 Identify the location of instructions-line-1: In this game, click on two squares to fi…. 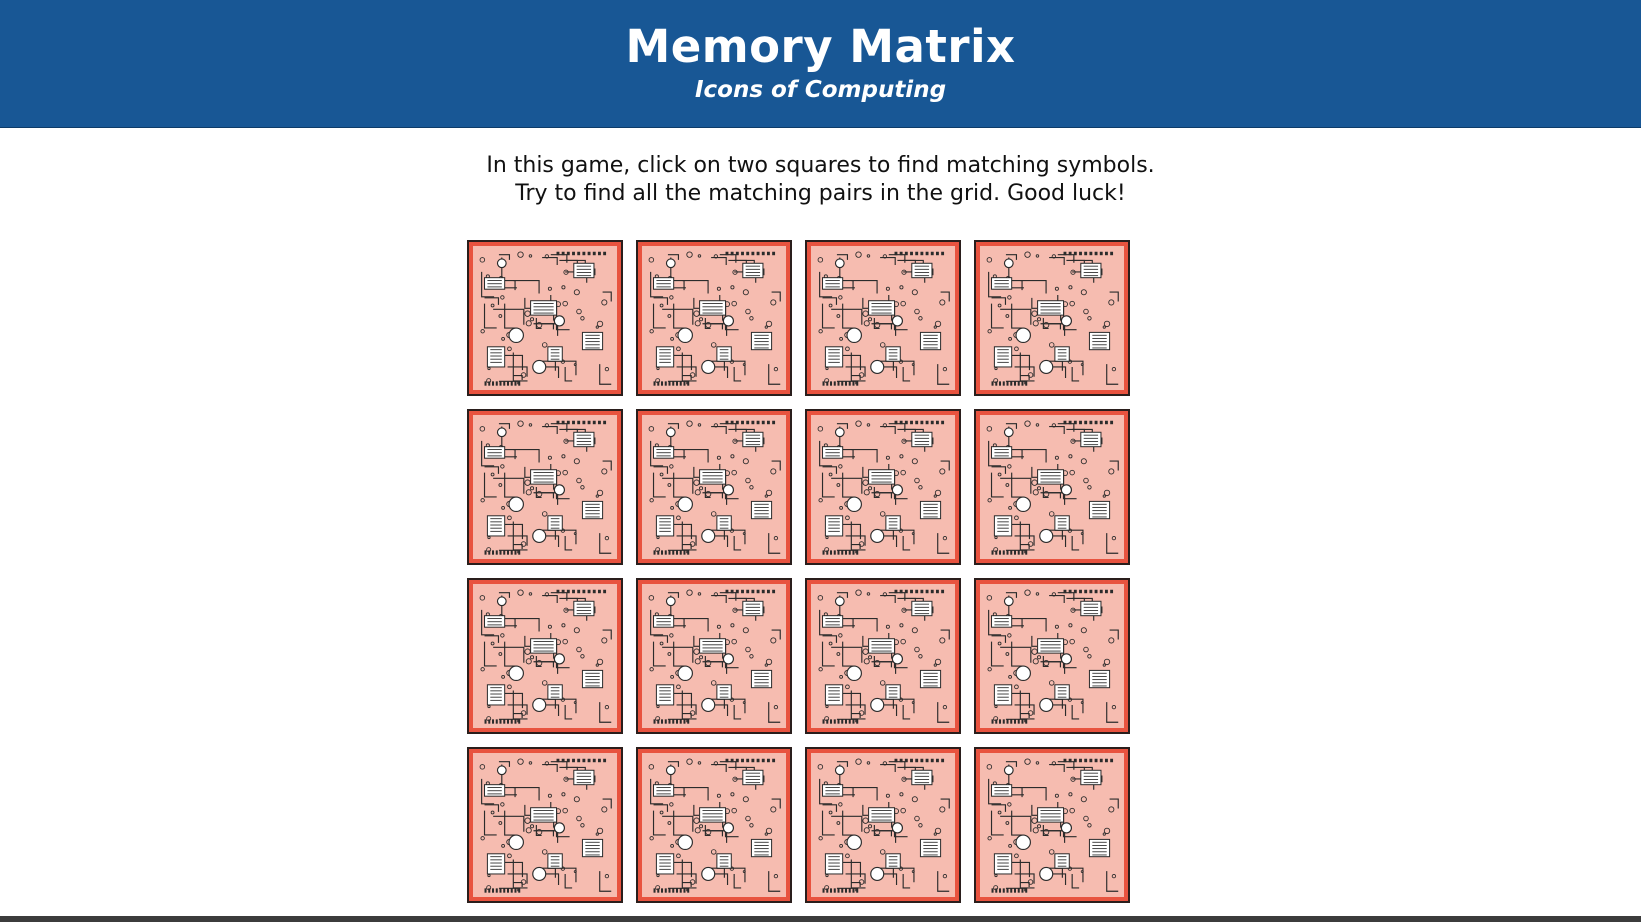
(820, 165).